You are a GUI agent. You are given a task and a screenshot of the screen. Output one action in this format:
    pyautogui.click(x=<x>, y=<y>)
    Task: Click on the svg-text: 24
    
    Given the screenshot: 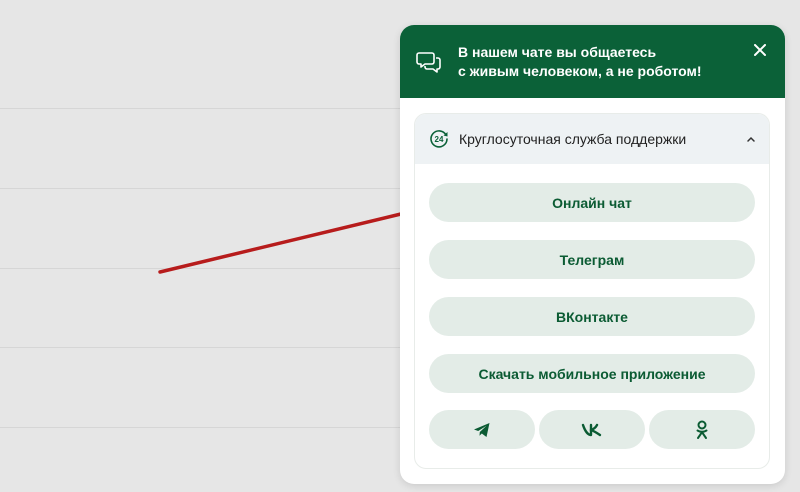 What is the action you would take?
    pyautogui.click(x=439, y=139)
    